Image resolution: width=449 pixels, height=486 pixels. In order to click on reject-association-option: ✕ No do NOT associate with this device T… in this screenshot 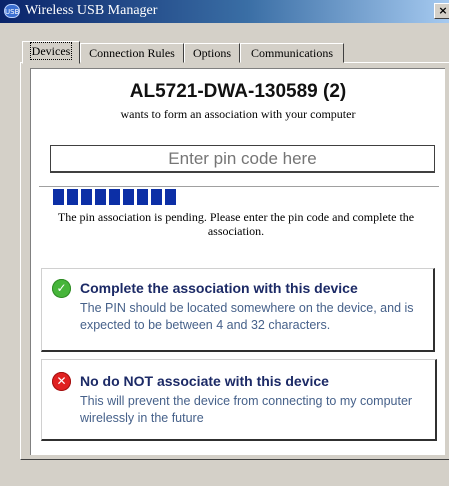, I will do `click(239, 400)`.